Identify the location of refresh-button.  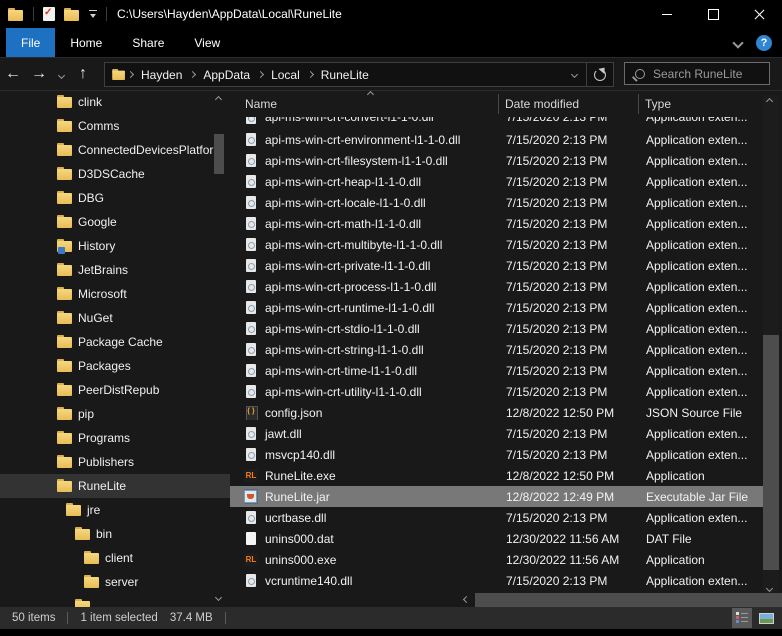
(600, 74).